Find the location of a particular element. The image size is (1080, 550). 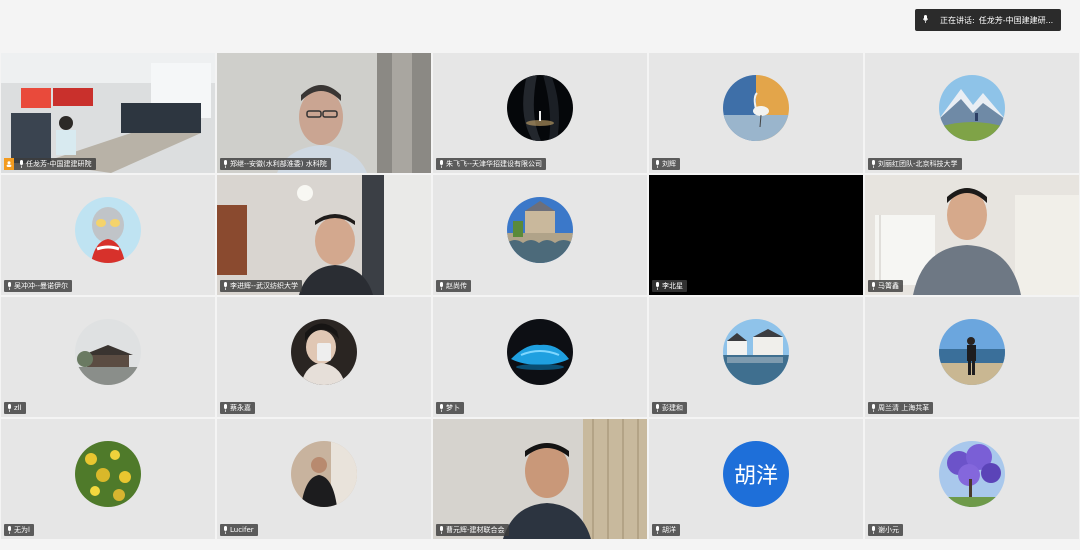

participant-tile: 谢小元 is located at coordinates (972, 479).